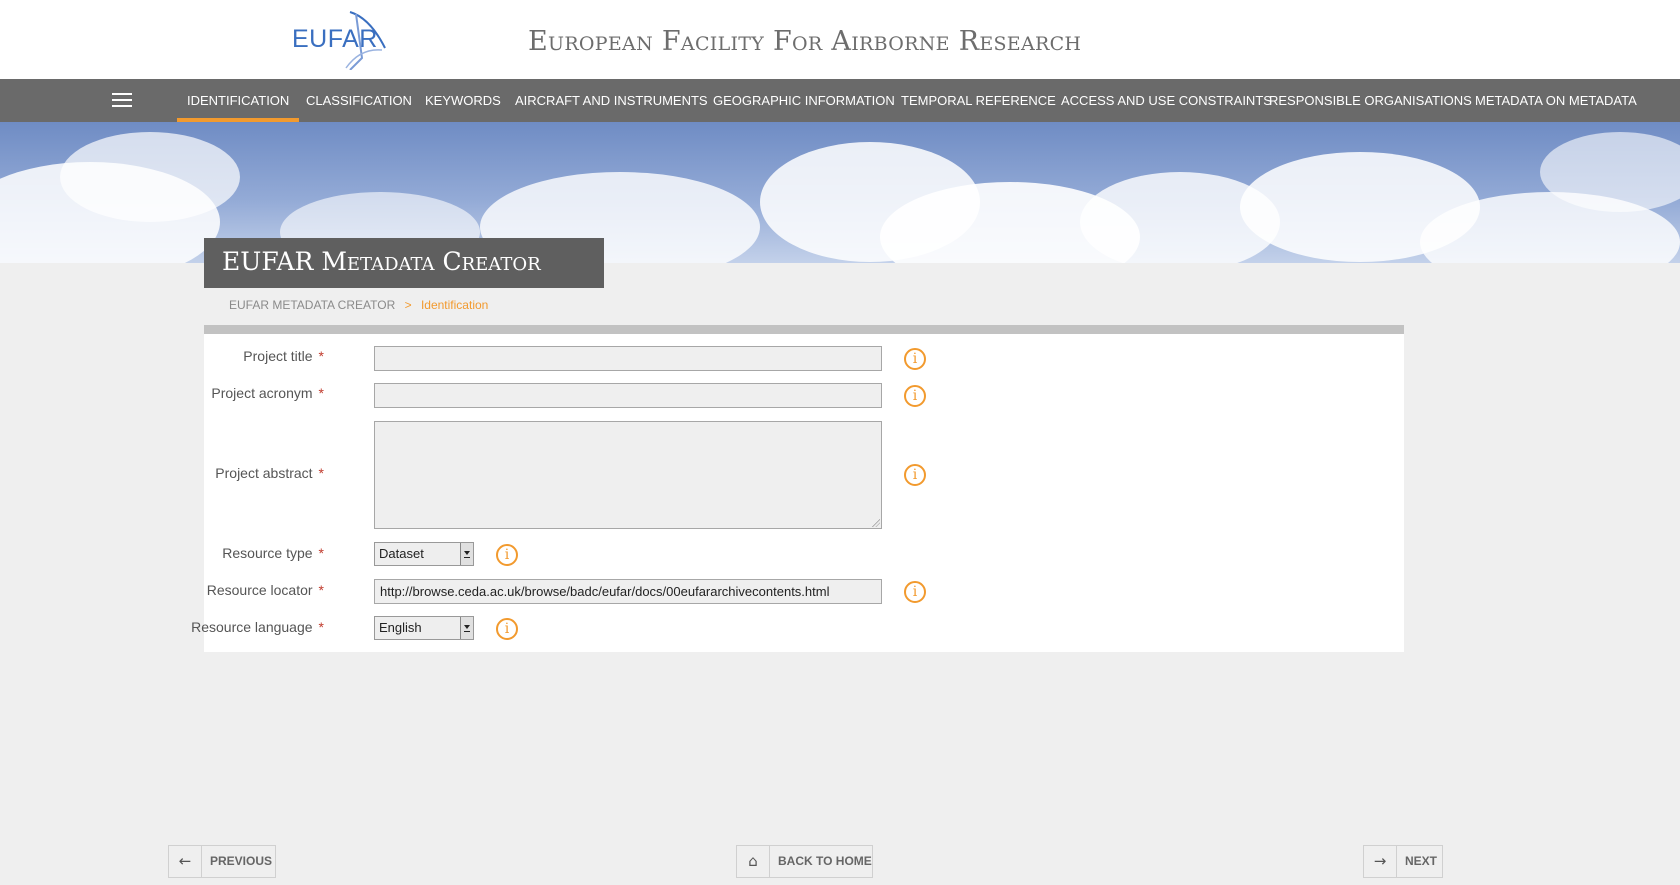 The width and height of the screenshot is (1680, 885). Describe the element at coordinates (1403, 861) in the screenshot. I see `next-button: → Next` at that location.